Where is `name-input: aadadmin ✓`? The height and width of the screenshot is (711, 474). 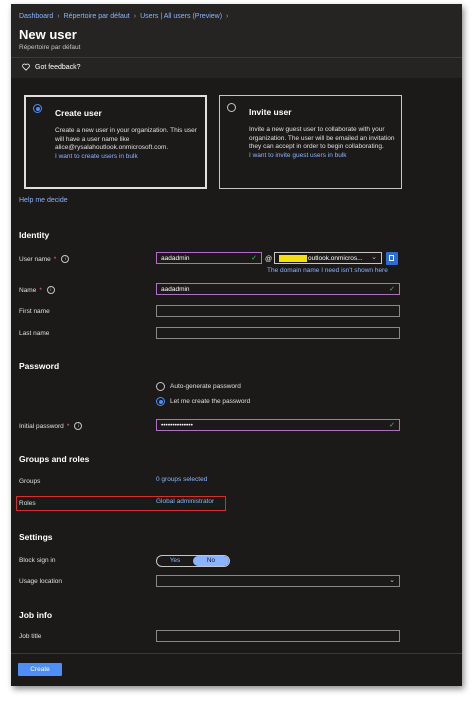
name-input: aadadmin ✓ is located at coordinates (278, 289).